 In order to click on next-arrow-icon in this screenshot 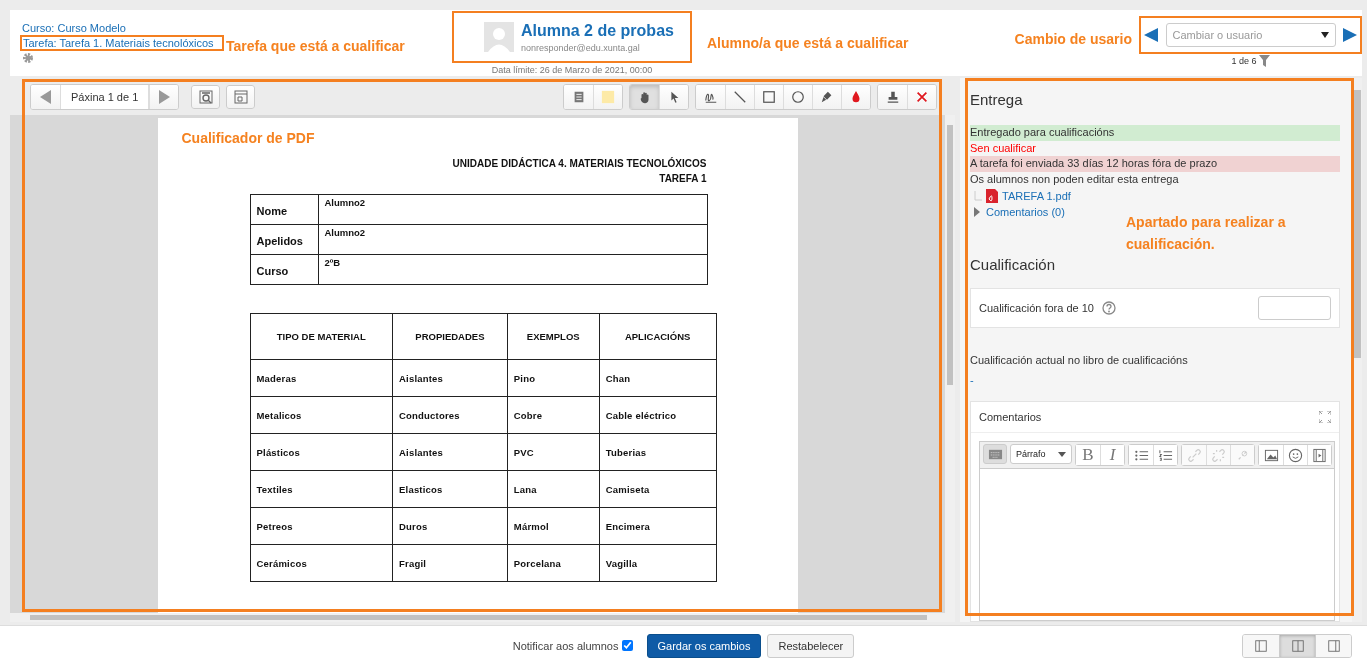, I will do `click(1350, 35)`.